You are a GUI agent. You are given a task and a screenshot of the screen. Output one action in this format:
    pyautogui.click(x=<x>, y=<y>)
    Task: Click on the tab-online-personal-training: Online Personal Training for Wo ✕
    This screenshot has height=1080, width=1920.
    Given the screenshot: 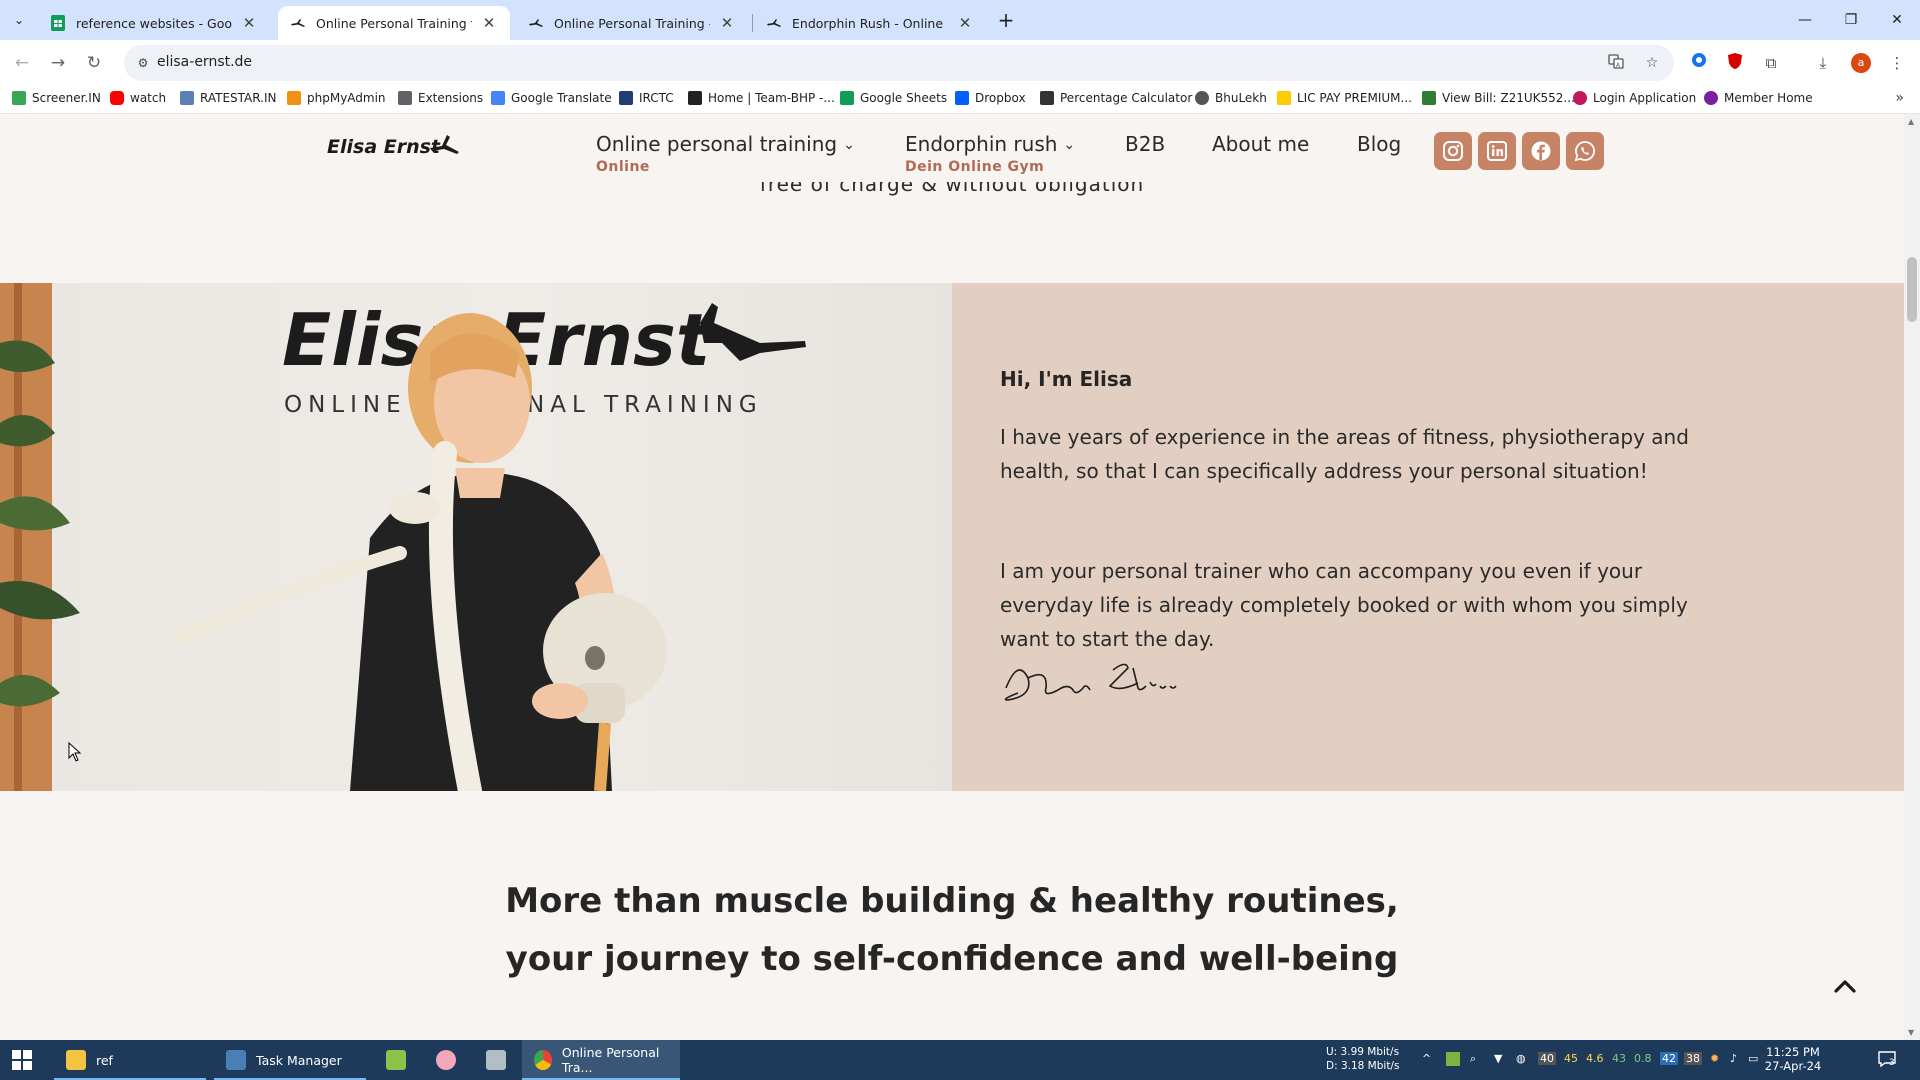 What is the action you would take?
    pyautogui.click(x=394, y=23)
    